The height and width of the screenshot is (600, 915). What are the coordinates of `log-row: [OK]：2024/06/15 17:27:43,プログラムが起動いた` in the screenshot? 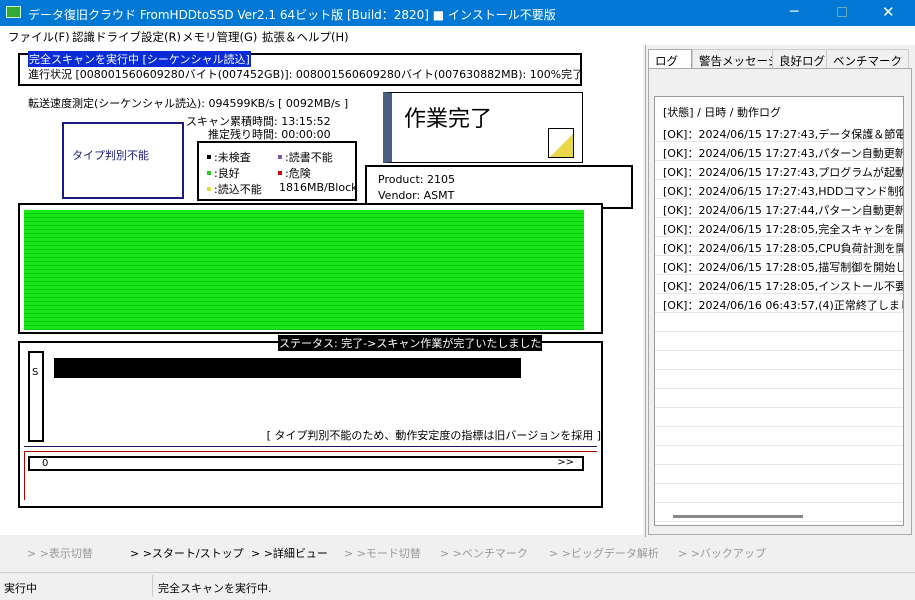 It's located at (779, 170).